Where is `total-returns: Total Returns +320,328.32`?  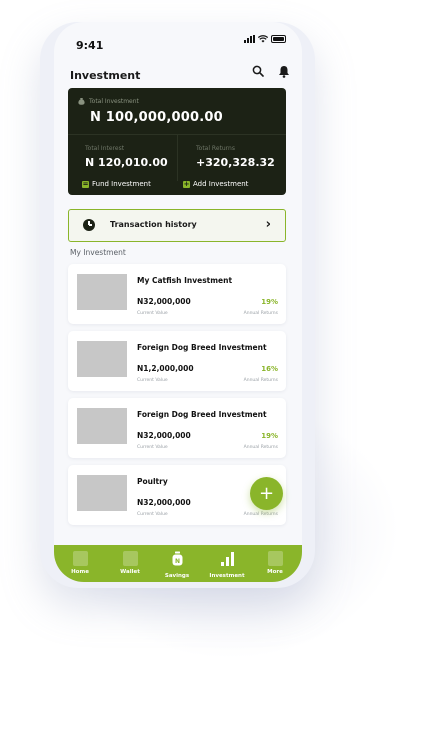 total-returns: Total Returns +320,328.32 is located at coordinates (235, 157).